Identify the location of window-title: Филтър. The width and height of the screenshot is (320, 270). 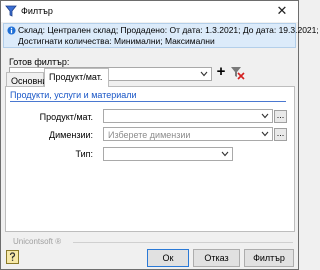
(37, 11).